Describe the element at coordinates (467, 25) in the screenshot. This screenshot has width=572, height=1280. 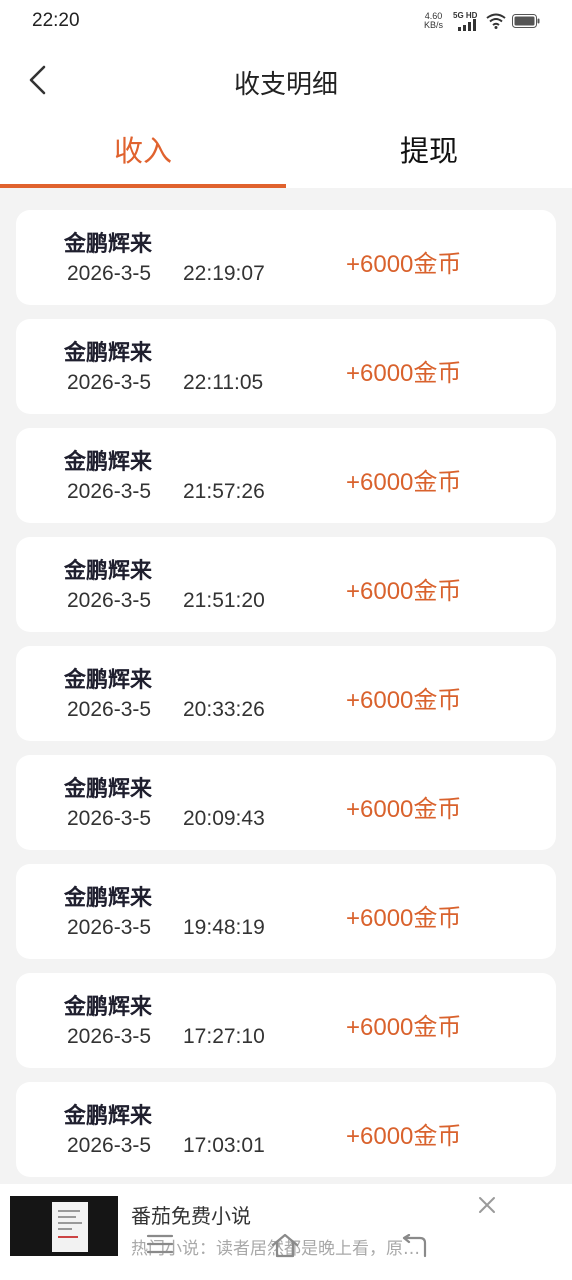
I see `signal-icon` at that location.